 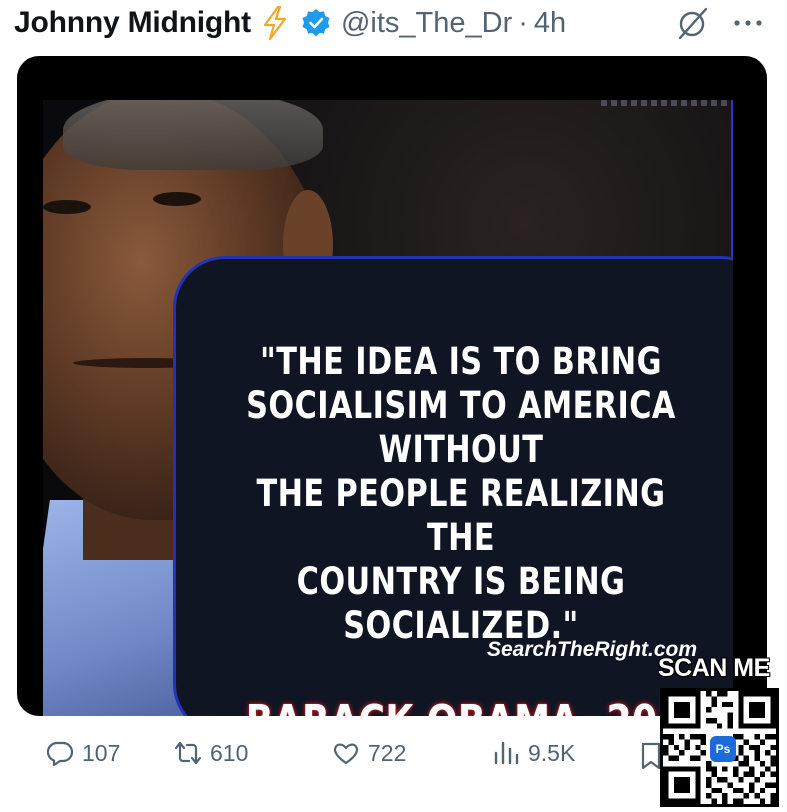 I want to click on verified-badge-icon, so click(x=316, y=23).